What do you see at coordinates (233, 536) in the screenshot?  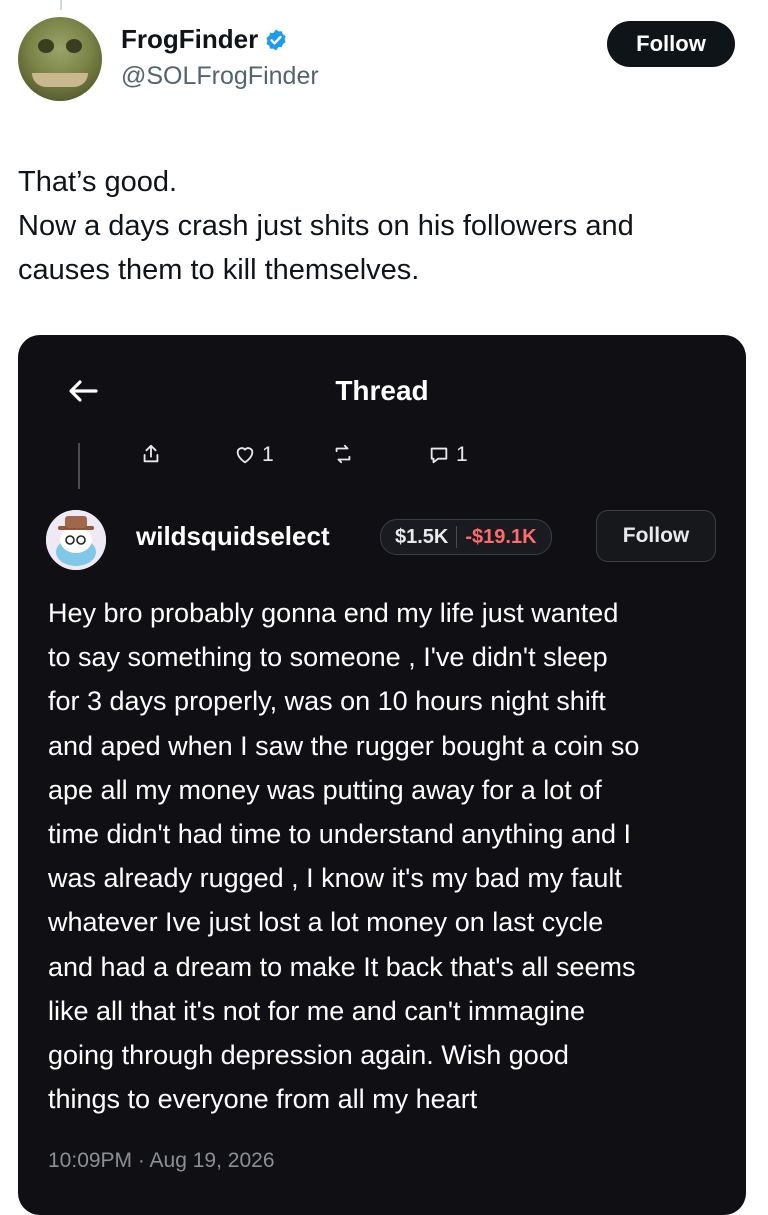 I see `post-username: wildsquidselect` at bounding box center [233, 536].